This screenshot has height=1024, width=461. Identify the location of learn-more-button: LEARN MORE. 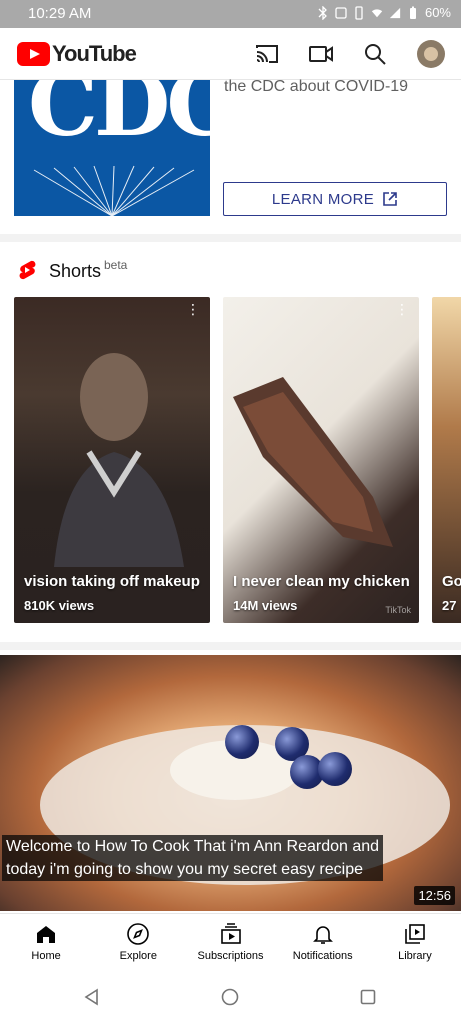
(335, 199).